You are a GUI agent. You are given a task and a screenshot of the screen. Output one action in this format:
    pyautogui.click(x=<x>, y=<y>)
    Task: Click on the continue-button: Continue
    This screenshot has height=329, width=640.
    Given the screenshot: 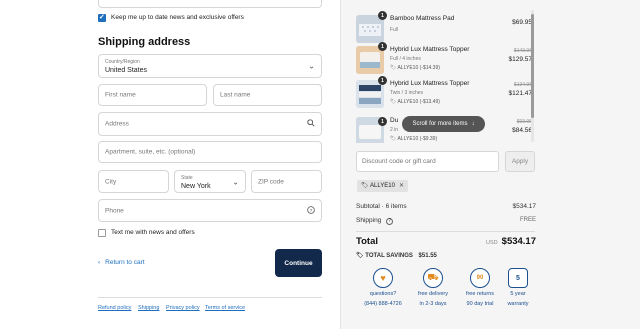 What is the action you would take?
    pyautogui.click(x=298, y=263)
    